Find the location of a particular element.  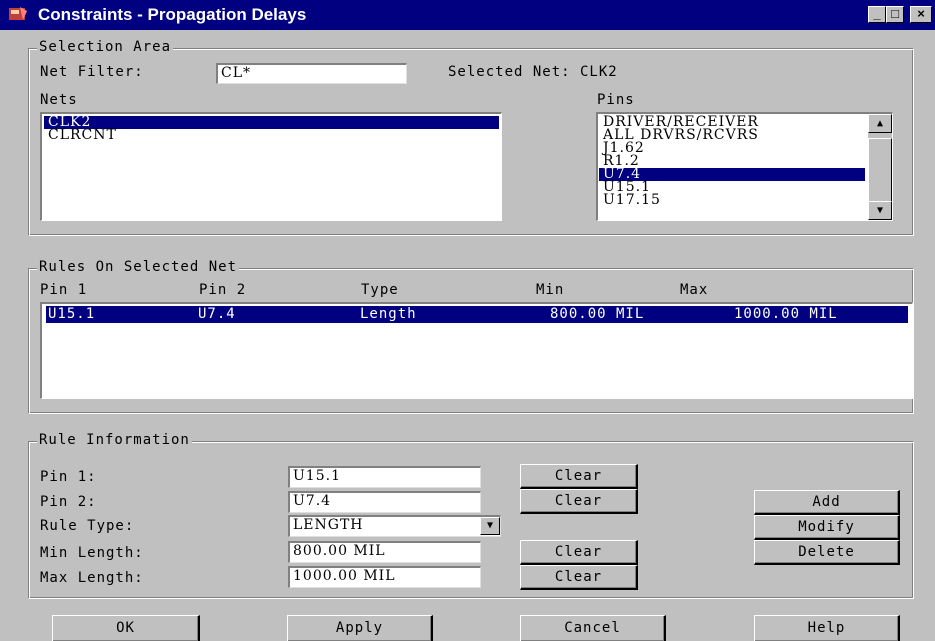

help-label: Help is located at coordinates (826, 628).